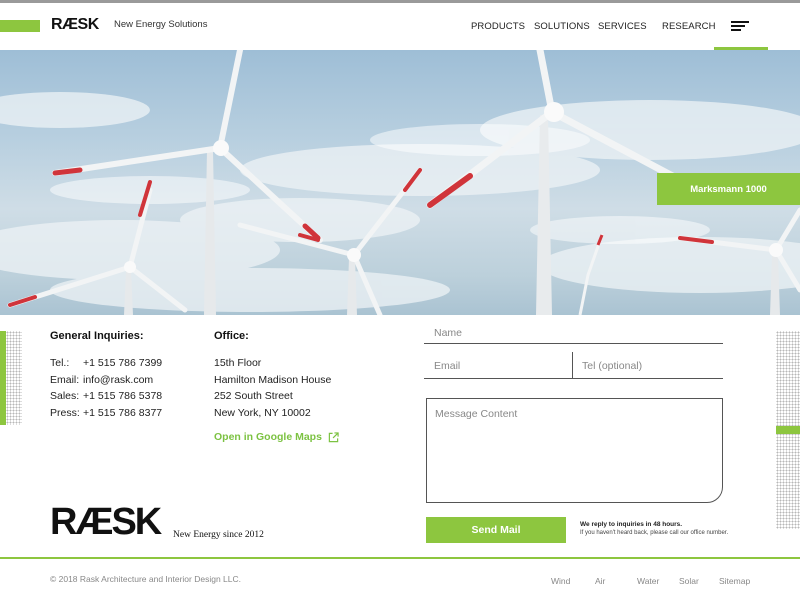 Image resolution: width=800 pixels, height=600 pixels. Describe the element at coordinates (788, 430) in the screenshot. I see `right-accent-bar` at that location.